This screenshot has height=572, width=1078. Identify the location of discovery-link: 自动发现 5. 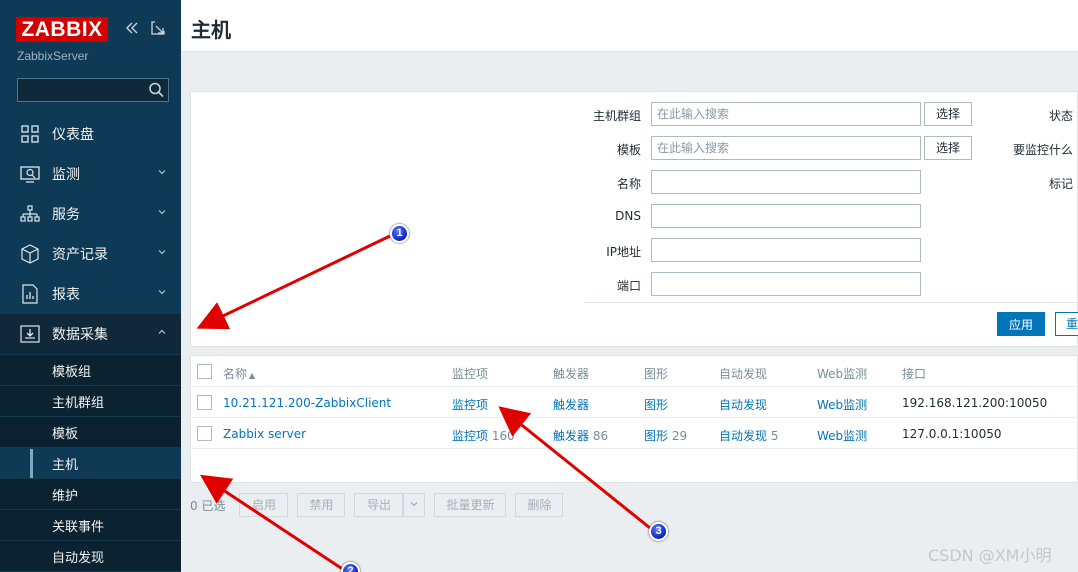
(748, 435).